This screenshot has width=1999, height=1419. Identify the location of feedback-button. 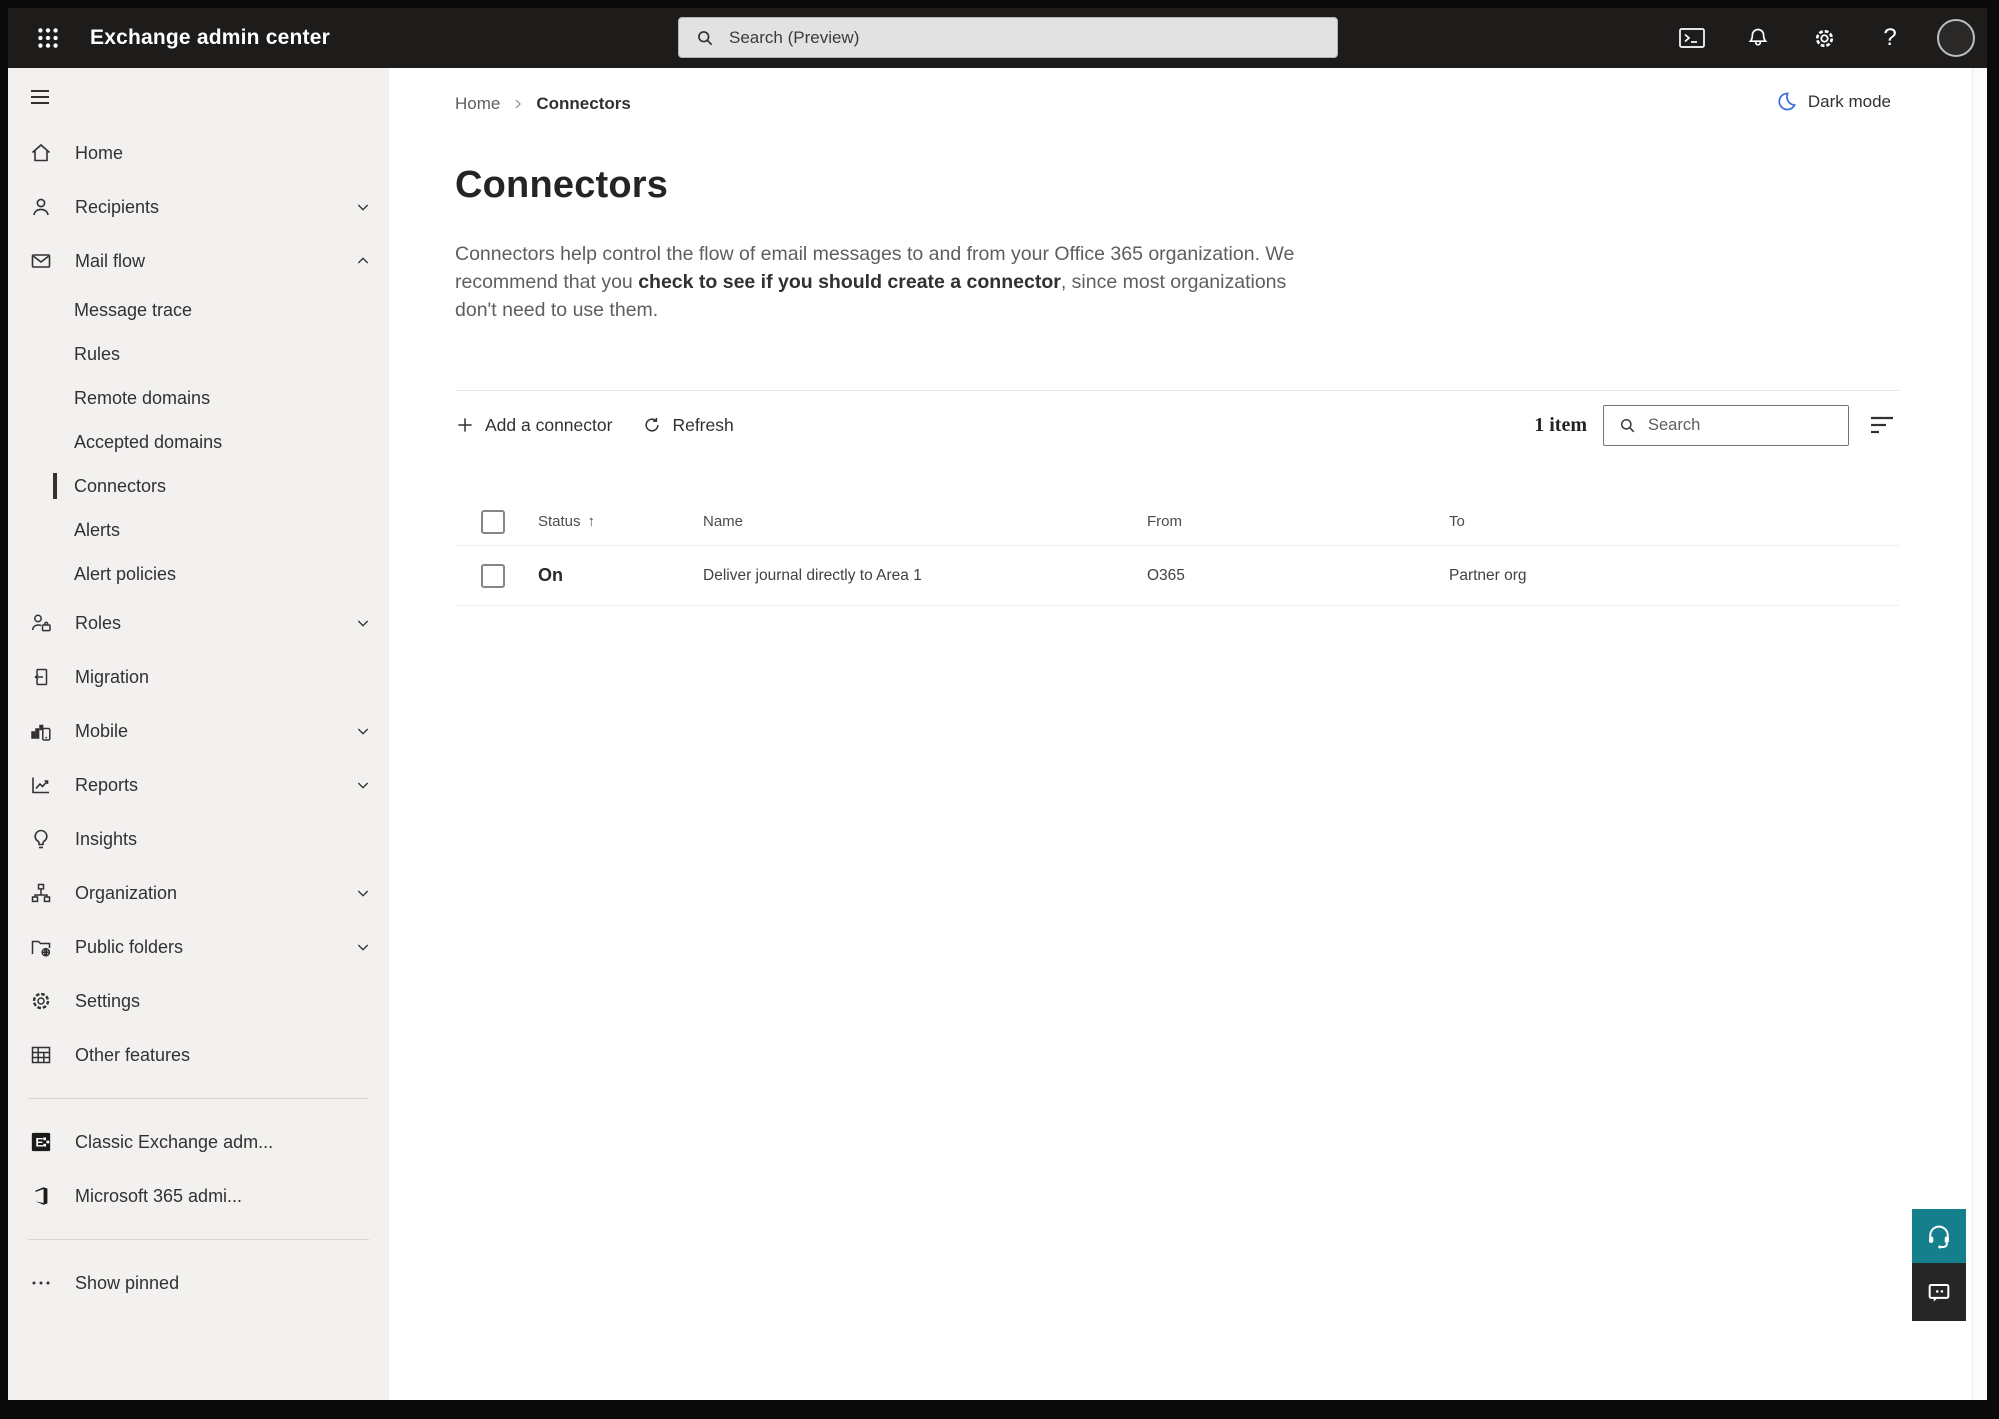
(1939, 1292).